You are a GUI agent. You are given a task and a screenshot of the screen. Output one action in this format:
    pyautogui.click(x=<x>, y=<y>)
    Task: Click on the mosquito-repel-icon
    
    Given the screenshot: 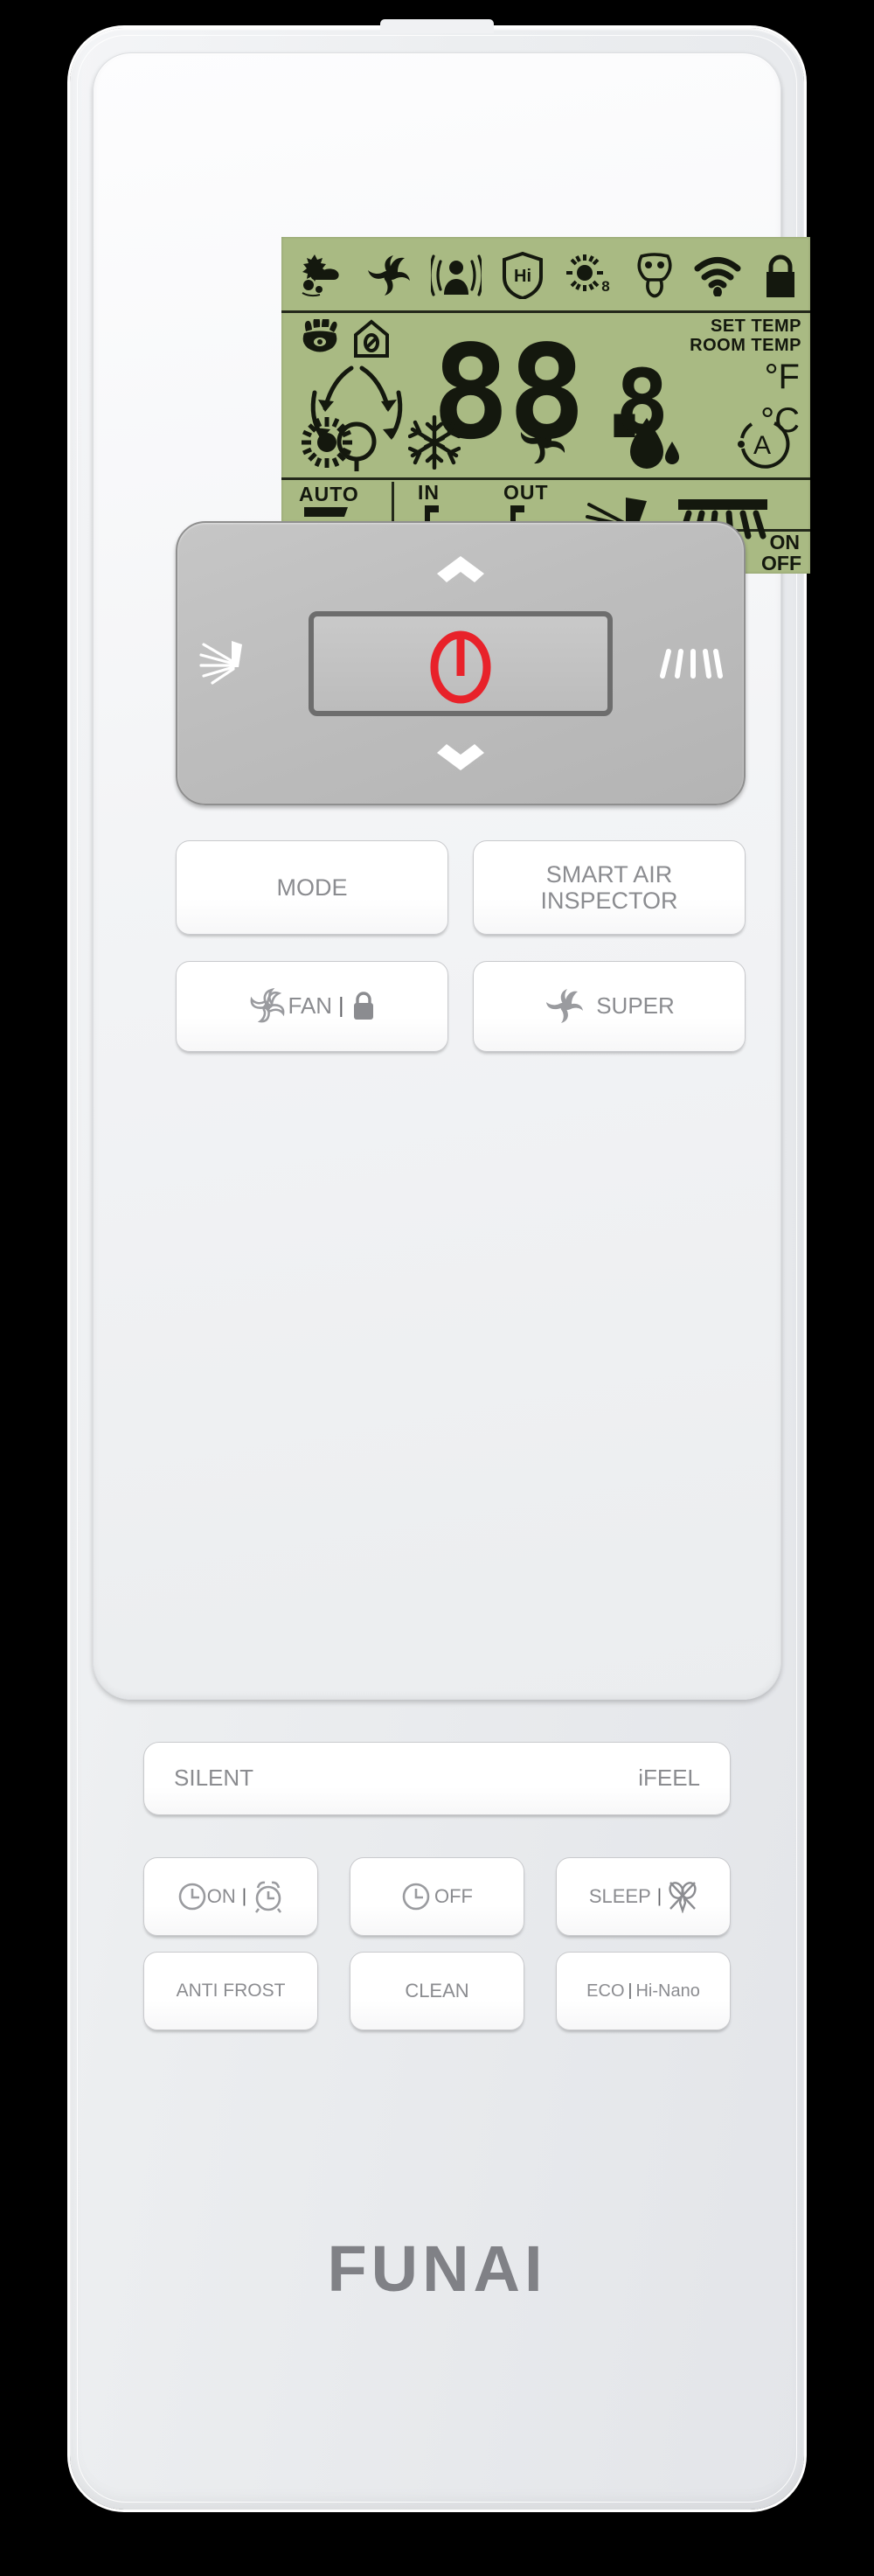 What is the action you would take?
    pyautogui.click(x=683, y=1897)
    